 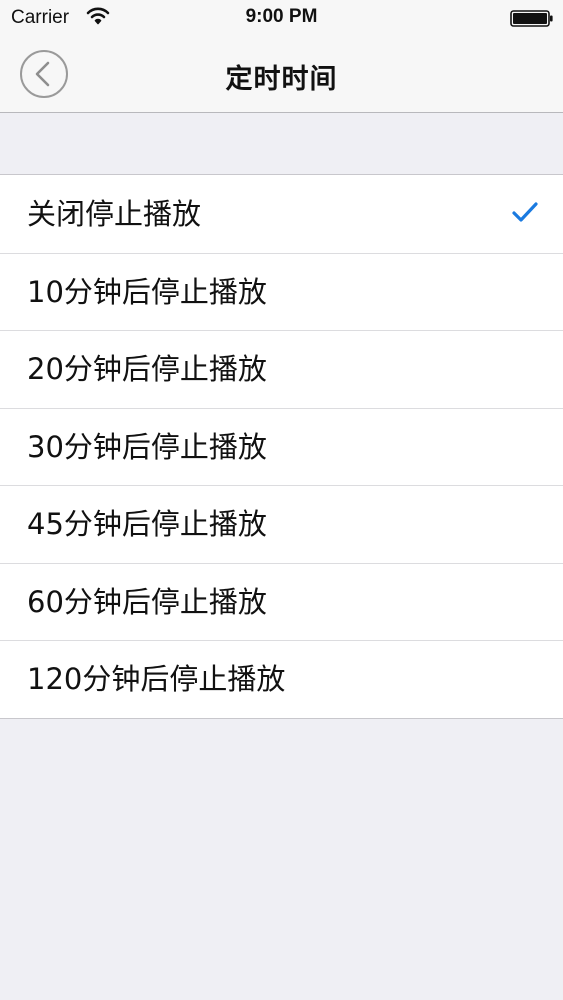 What do you see at coordinates (156, 679) in the screenshot?
I see `option-label: 120分钟后停止播放` at bounding box center [156, 679].